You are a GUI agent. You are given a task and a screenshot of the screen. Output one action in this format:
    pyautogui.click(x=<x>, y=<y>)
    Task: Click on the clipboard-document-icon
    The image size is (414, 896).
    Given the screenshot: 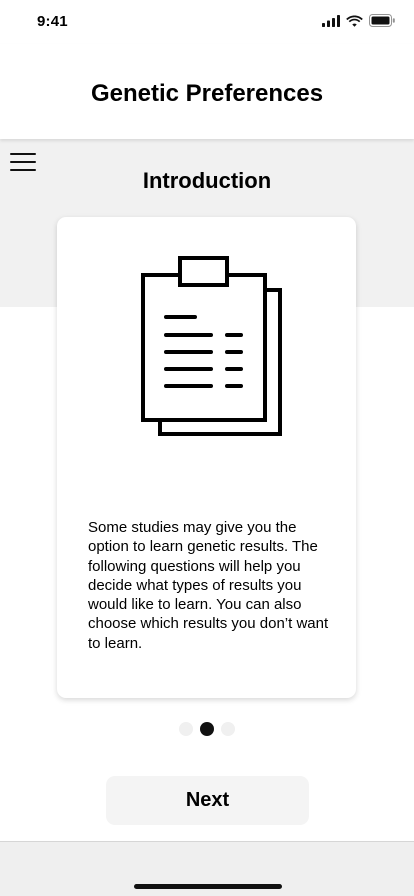 What is the action you would take?
    pyautogui.click(x=211, y=346)
    